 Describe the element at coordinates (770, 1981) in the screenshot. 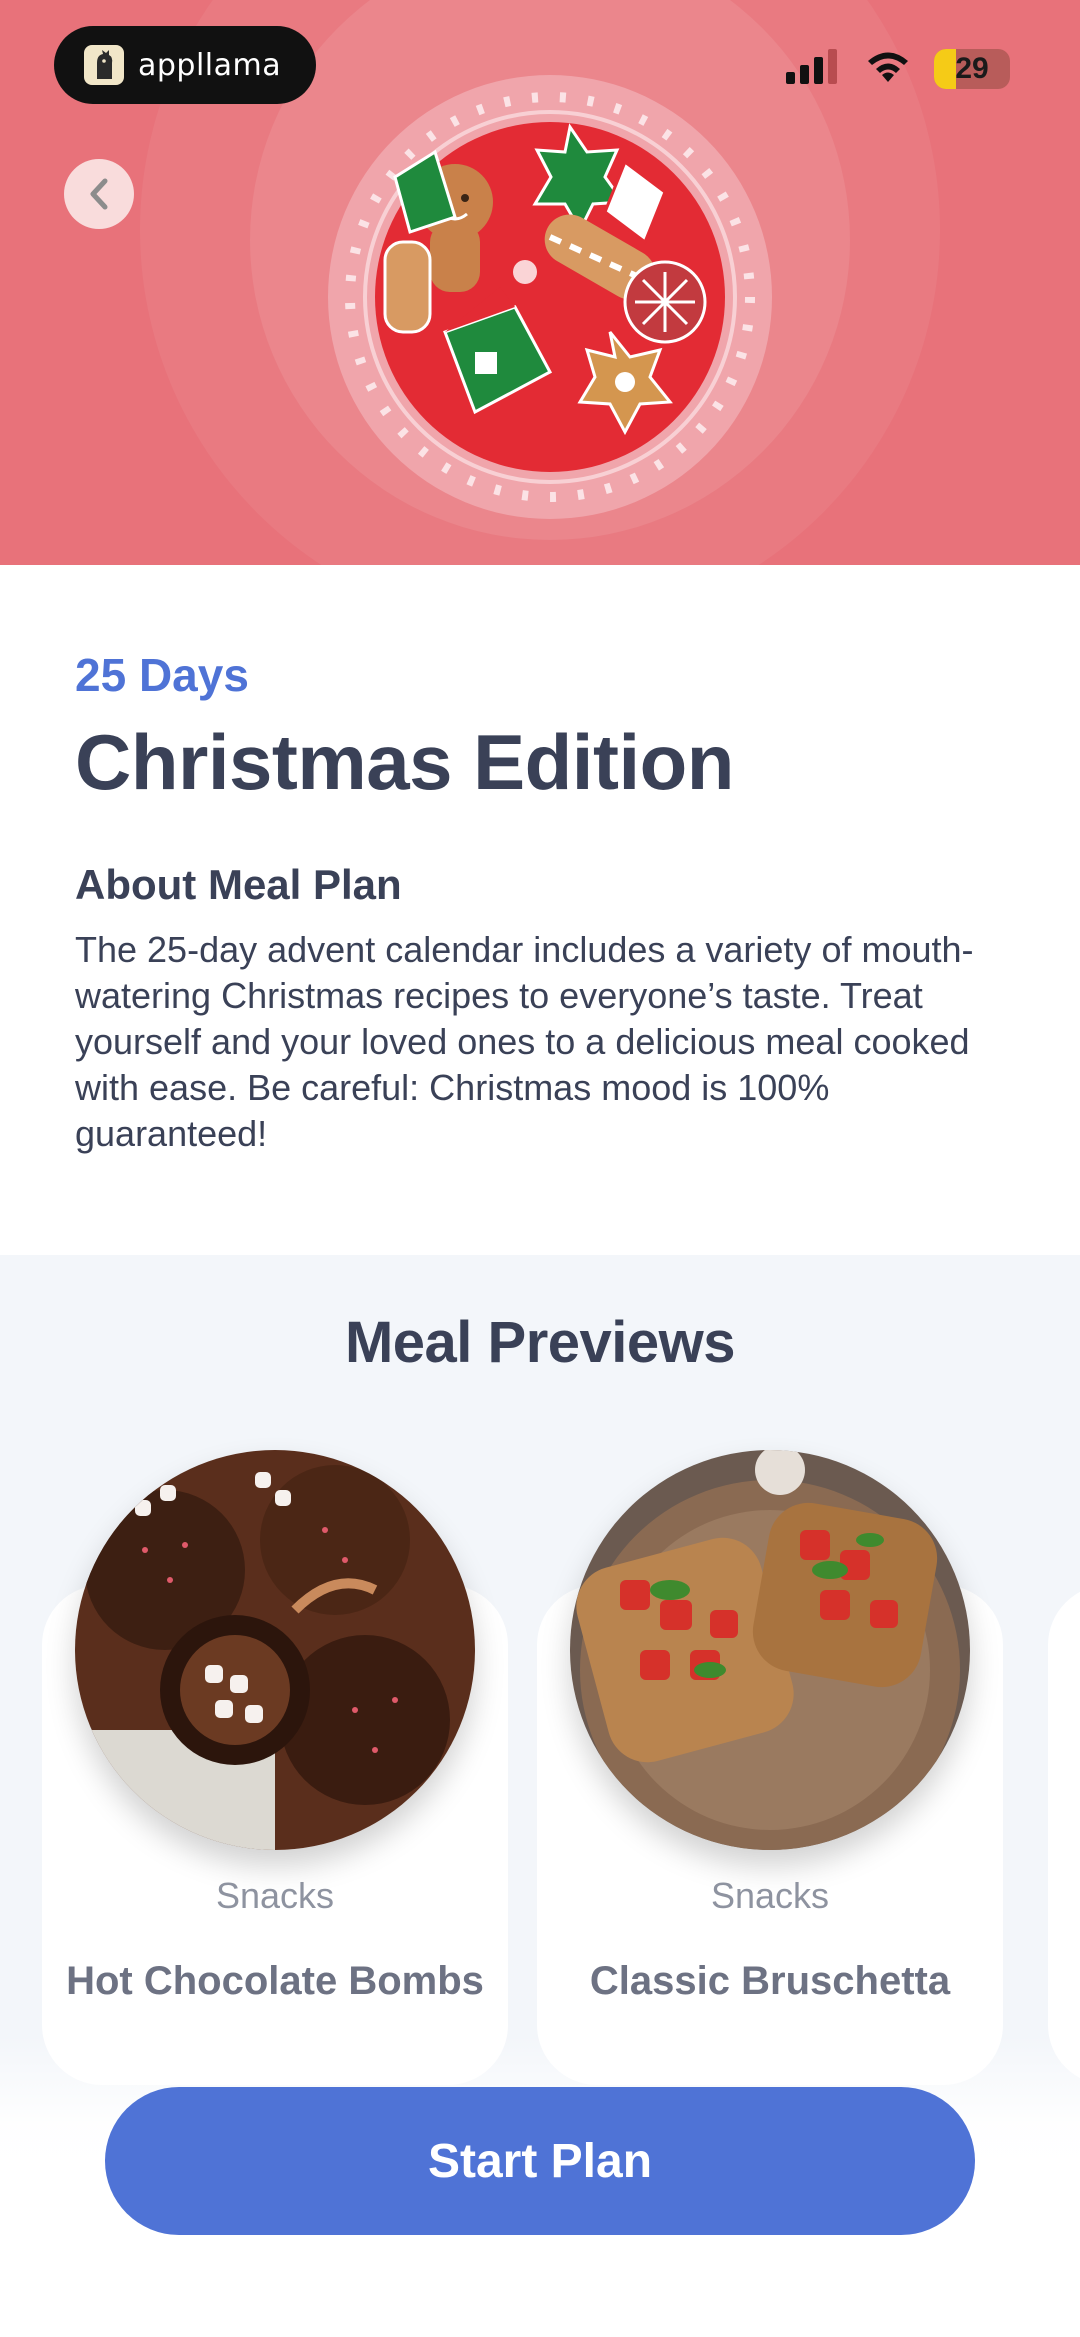

I see `meal-name: Classic Bruschetta` at that location.